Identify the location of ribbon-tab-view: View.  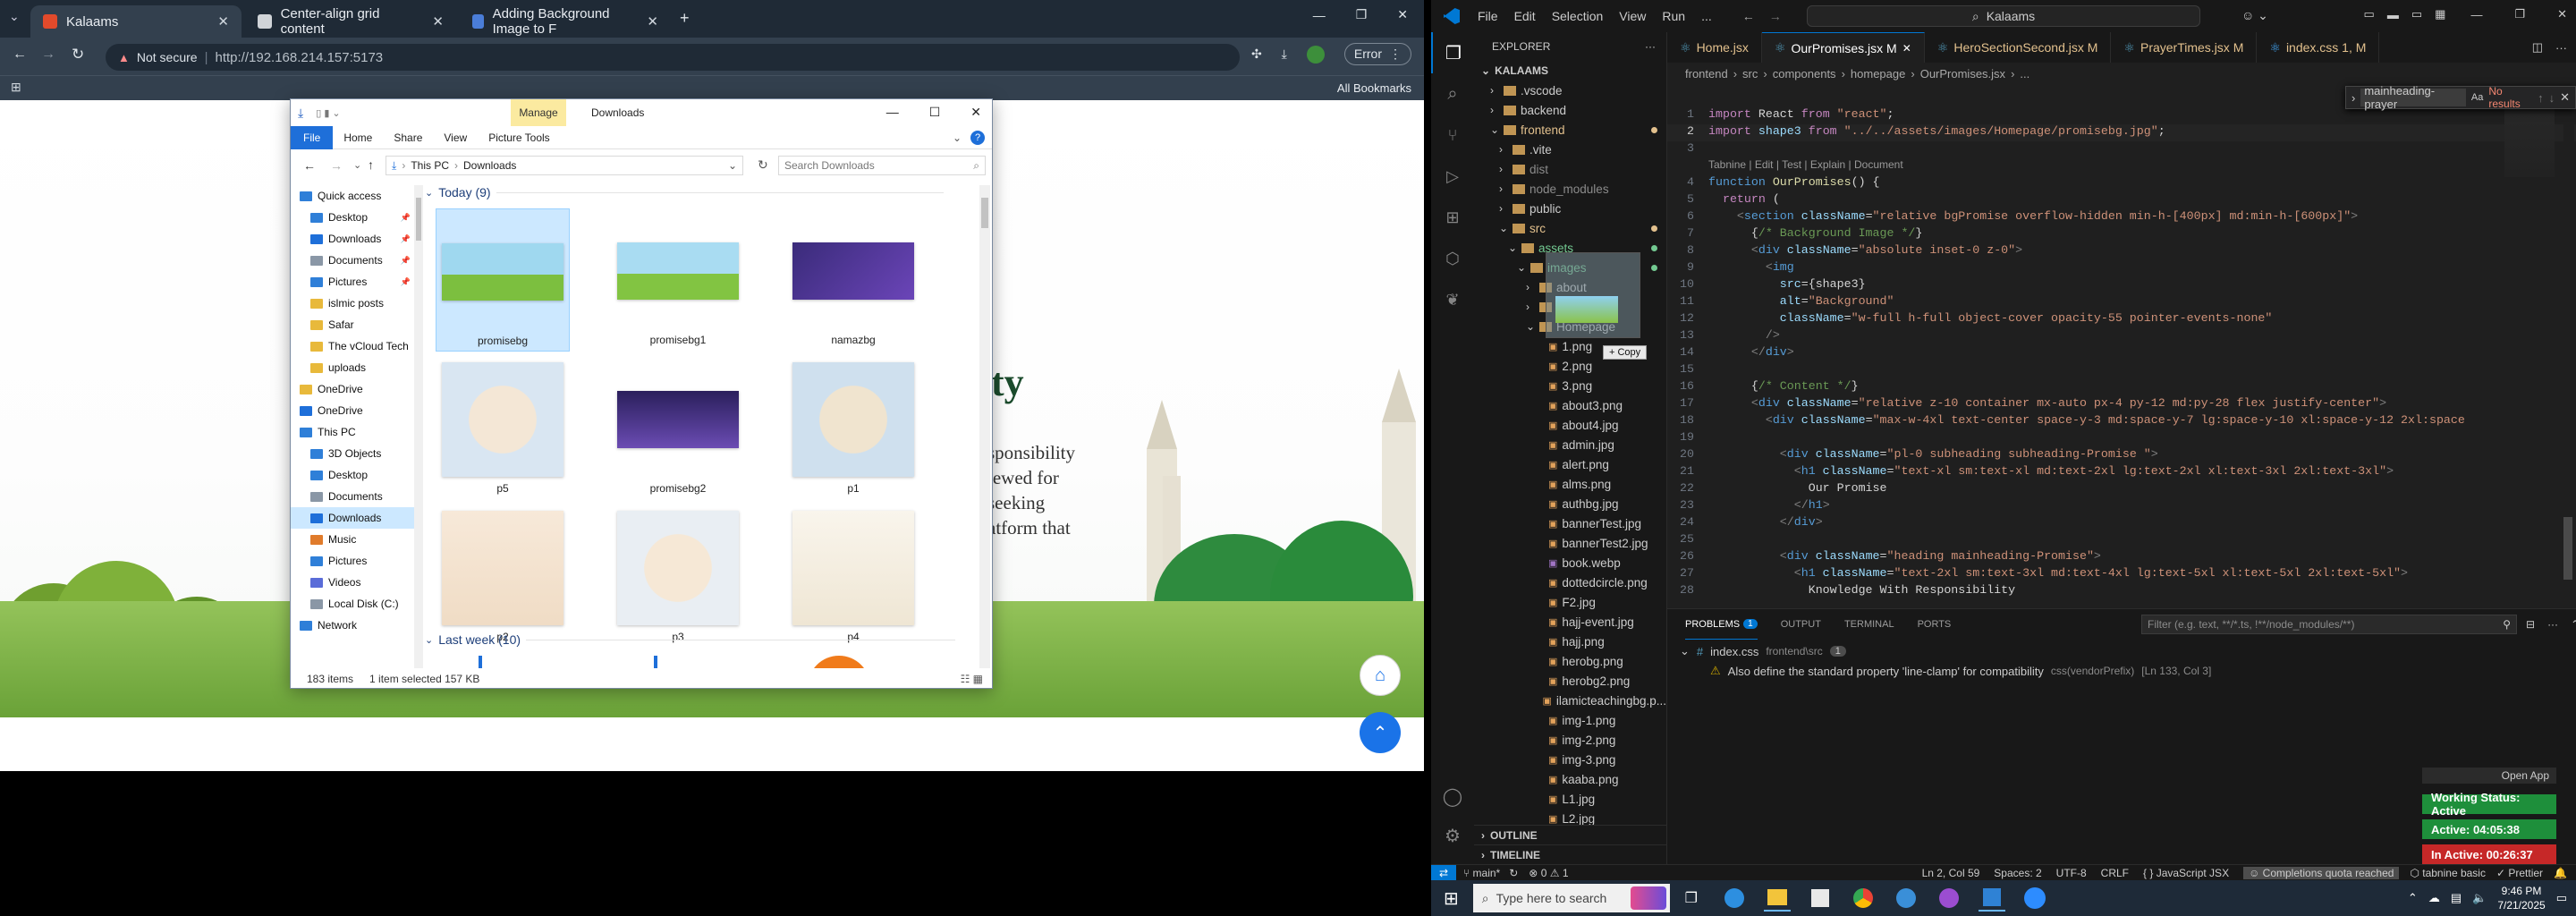
(455, 137).